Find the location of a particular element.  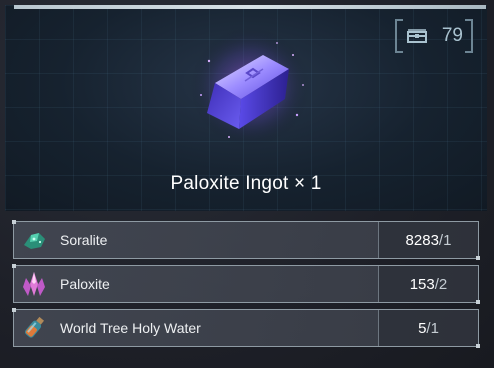

material-quantity: 8283 / 1 is located at coordinates (428, 240).